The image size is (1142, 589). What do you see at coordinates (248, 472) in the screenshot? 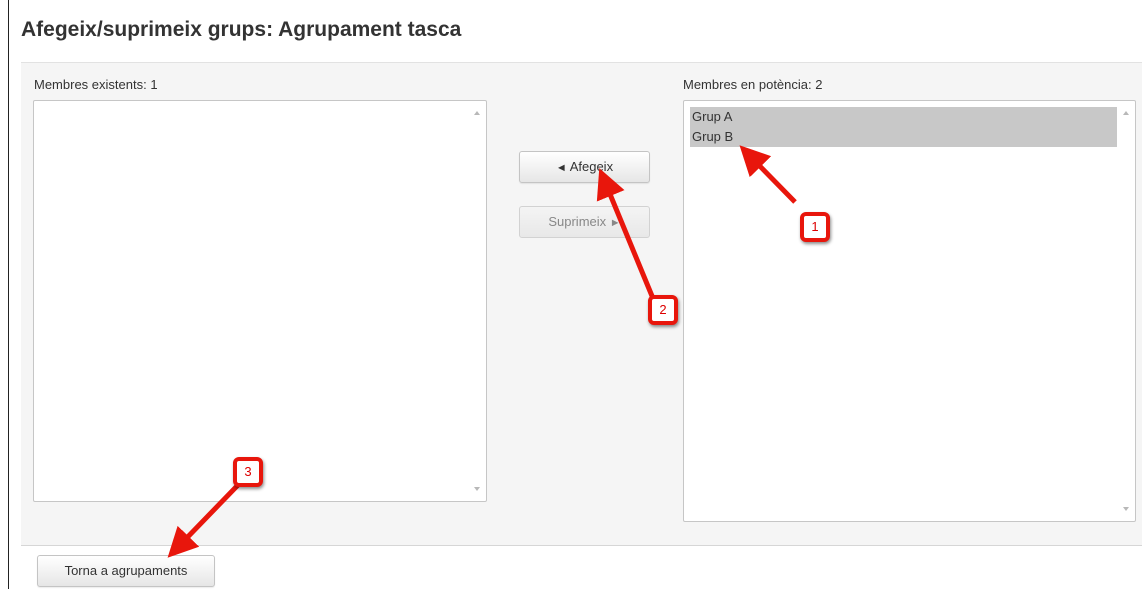
I see `annotation-badge-3: 3` at bounding box center [248, 472].